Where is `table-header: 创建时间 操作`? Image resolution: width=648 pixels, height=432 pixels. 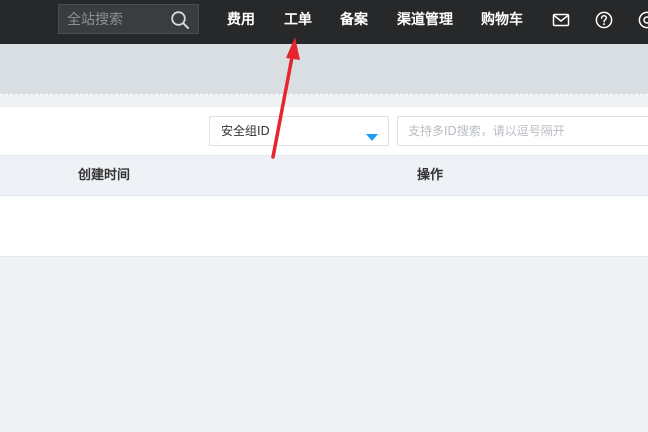
table-header: 创建时间 操作 is located at coordinates (324, 175).